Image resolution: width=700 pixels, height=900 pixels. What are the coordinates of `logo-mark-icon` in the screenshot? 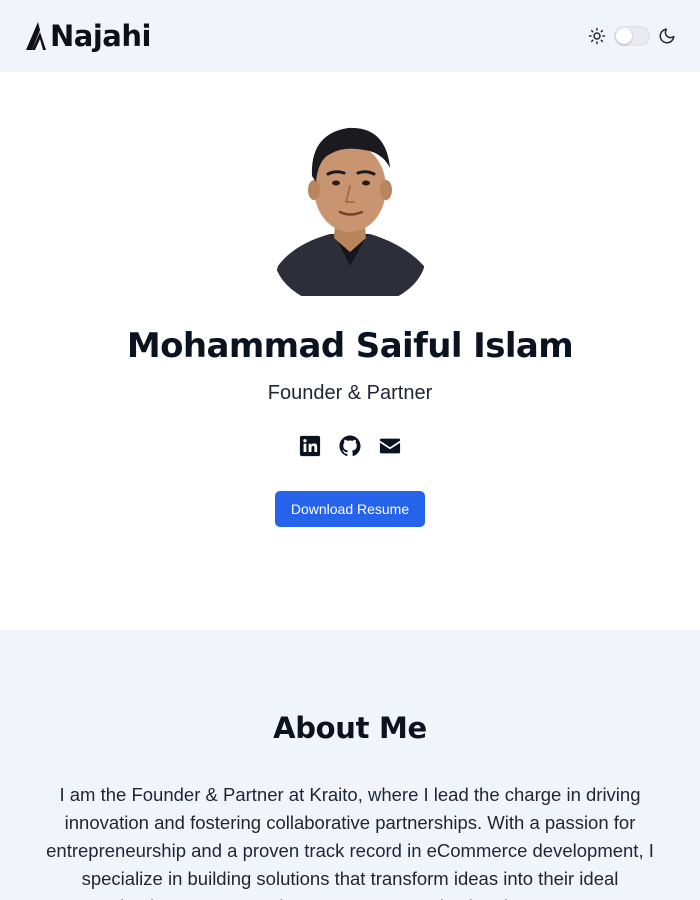 It's located at (36, 36).